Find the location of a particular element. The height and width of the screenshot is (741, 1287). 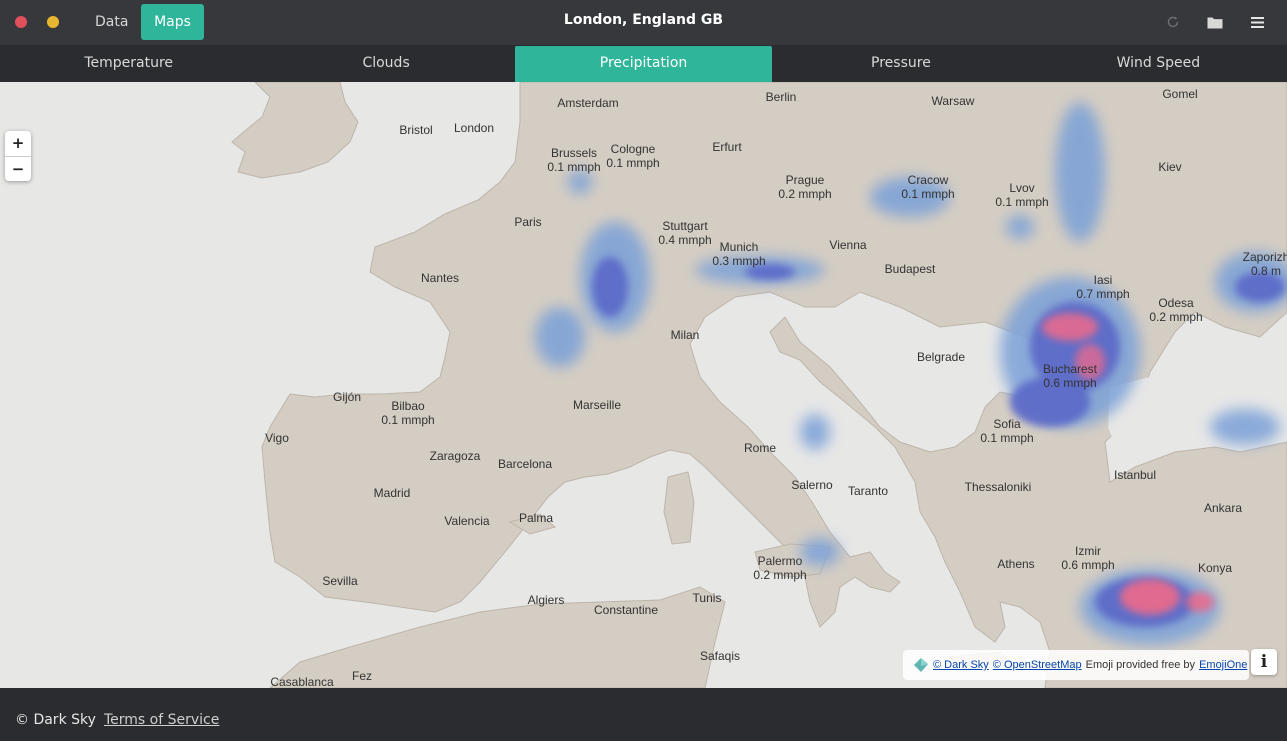

city-label: Zaporizh 0.8 m is located at coordinates (1265, 264).